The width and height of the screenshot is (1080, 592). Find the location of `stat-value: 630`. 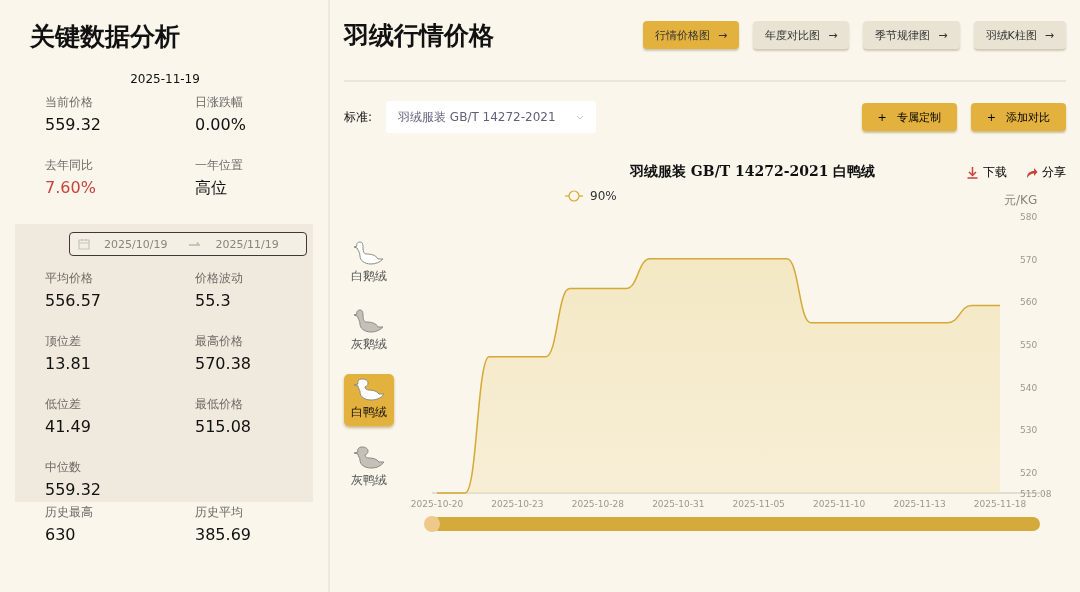

stat-value: 630 is located at coordinates (61, 534).